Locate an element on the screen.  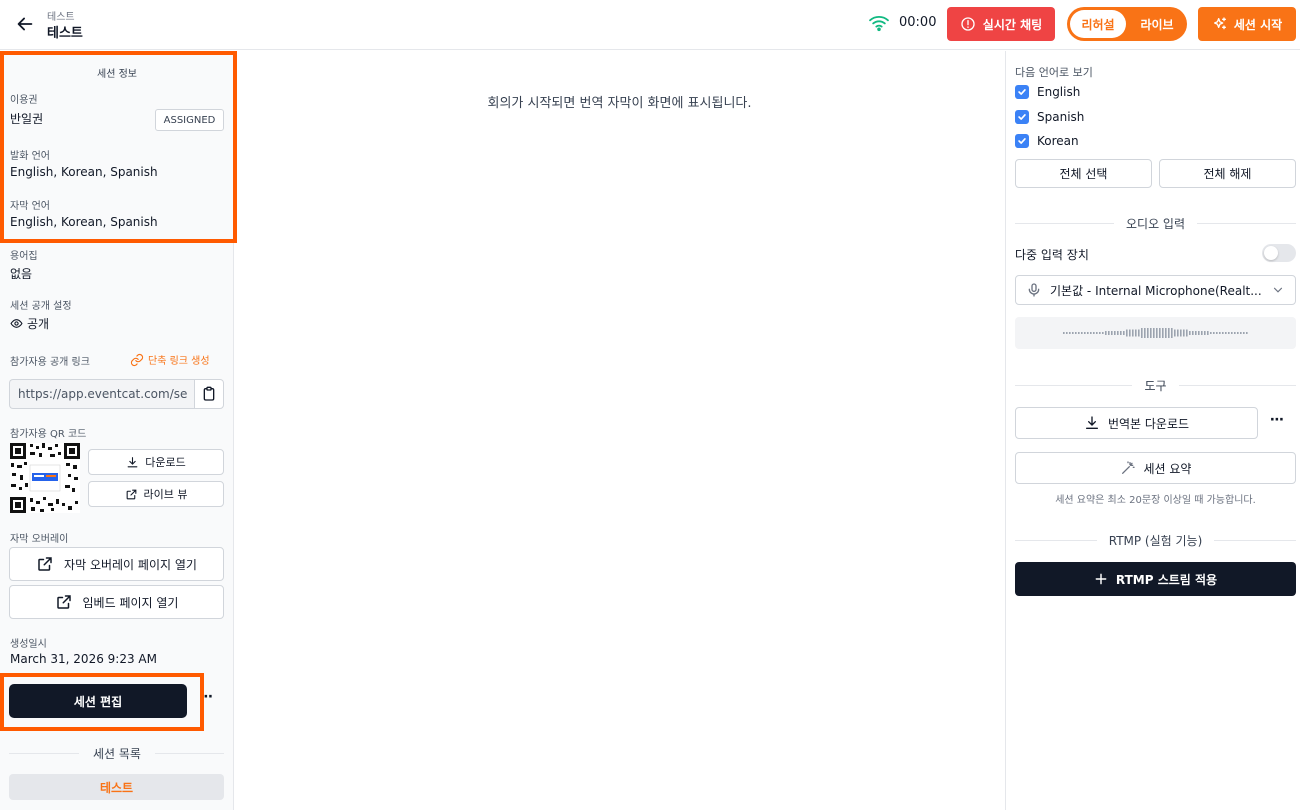
short-link-button: 단축 링크 생성 is located at coordinates (170, 359).